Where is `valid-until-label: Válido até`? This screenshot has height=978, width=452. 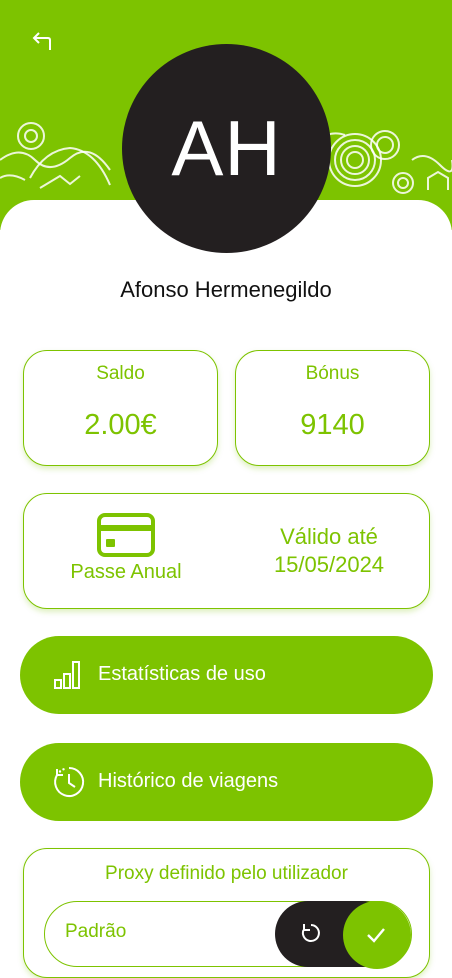
valid-until-label: Válido até is located at coordinates (329, 536).